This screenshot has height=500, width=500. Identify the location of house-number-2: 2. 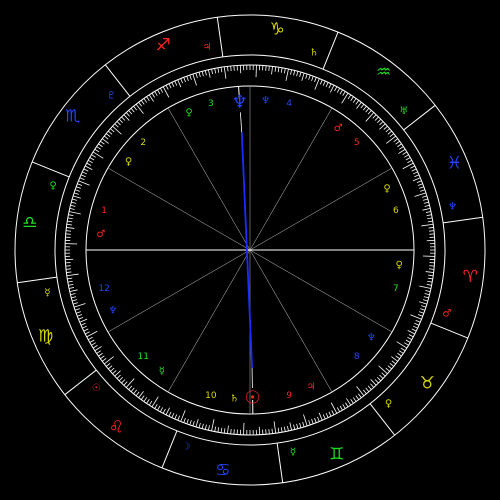
(143, 143).